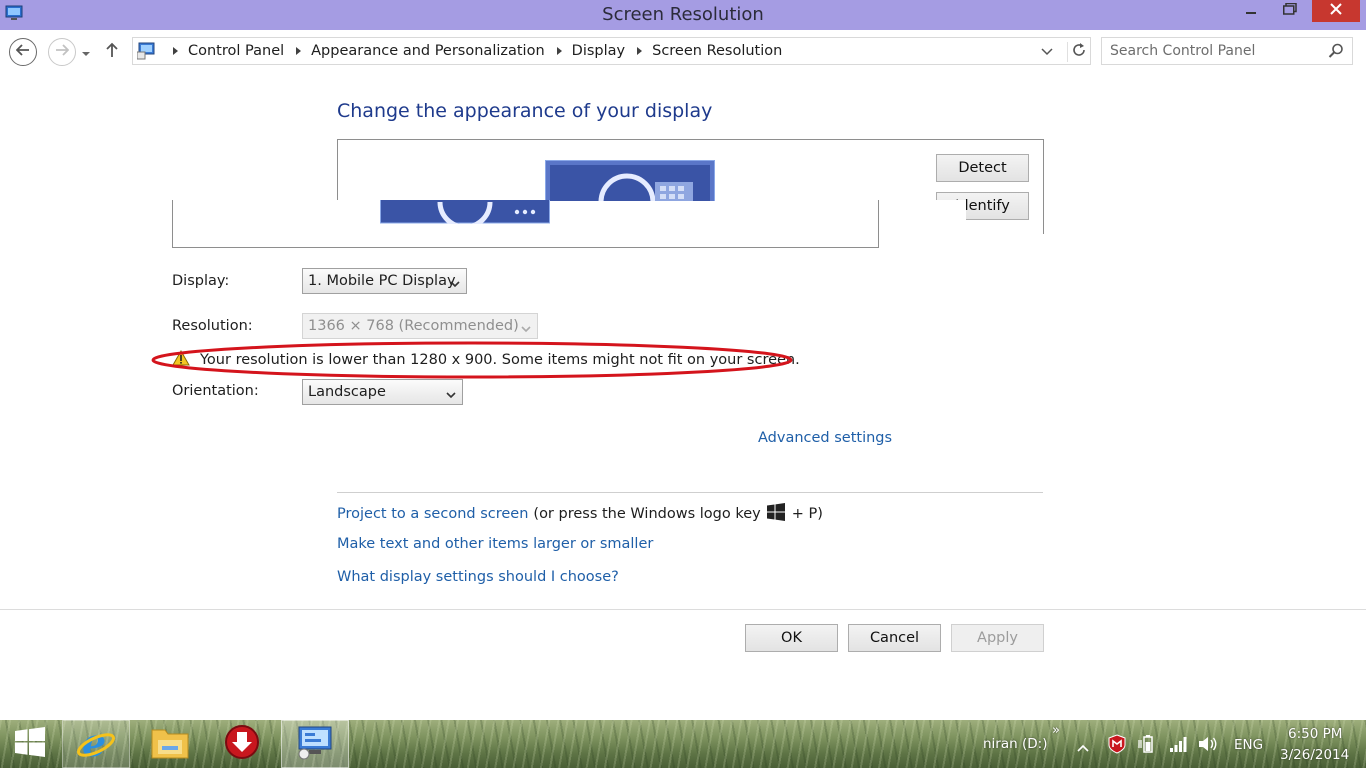 The image size is (1366, 768). I want to click on taskbar-internet-explorer: e, so click(96, 744).